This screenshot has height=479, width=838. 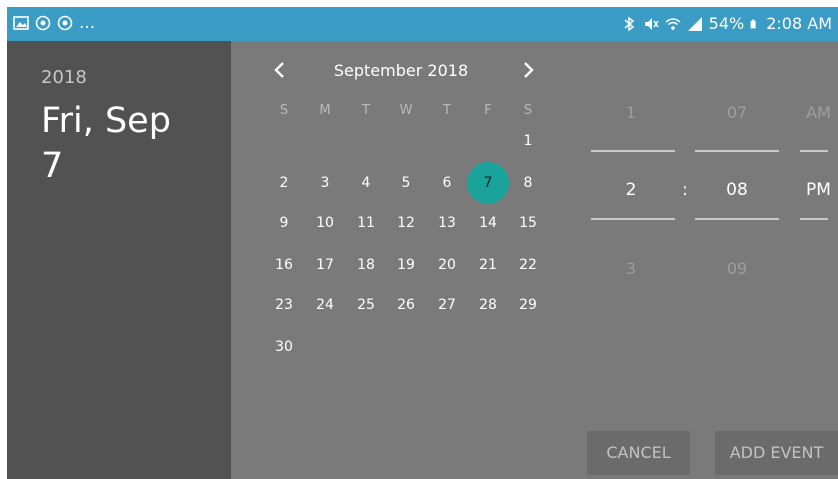 What do you see at coordinates (631, 268) in the screenshot?
I see `hour-next: 3` at bounding box center [631, 268].